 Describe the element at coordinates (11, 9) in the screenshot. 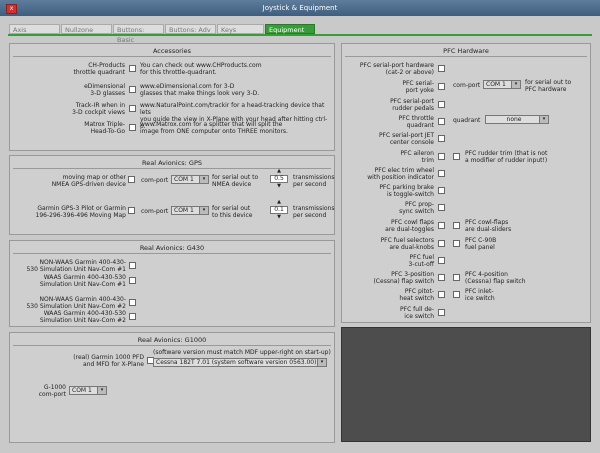

I see `close-icon: x` at that location.